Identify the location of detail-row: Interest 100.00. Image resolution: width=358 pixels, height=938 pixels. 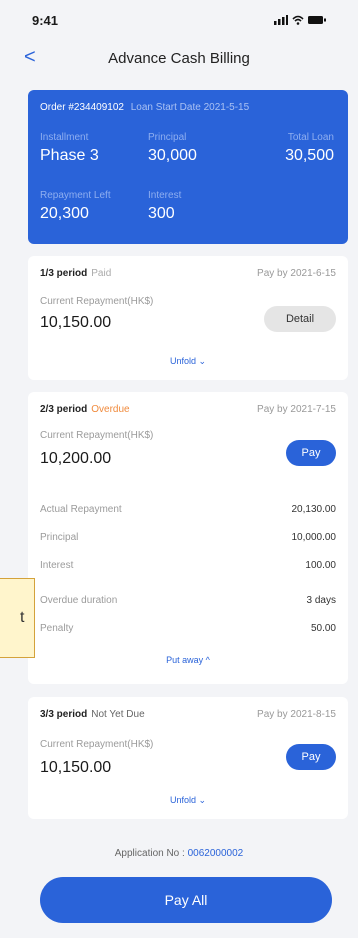
(188, 565).